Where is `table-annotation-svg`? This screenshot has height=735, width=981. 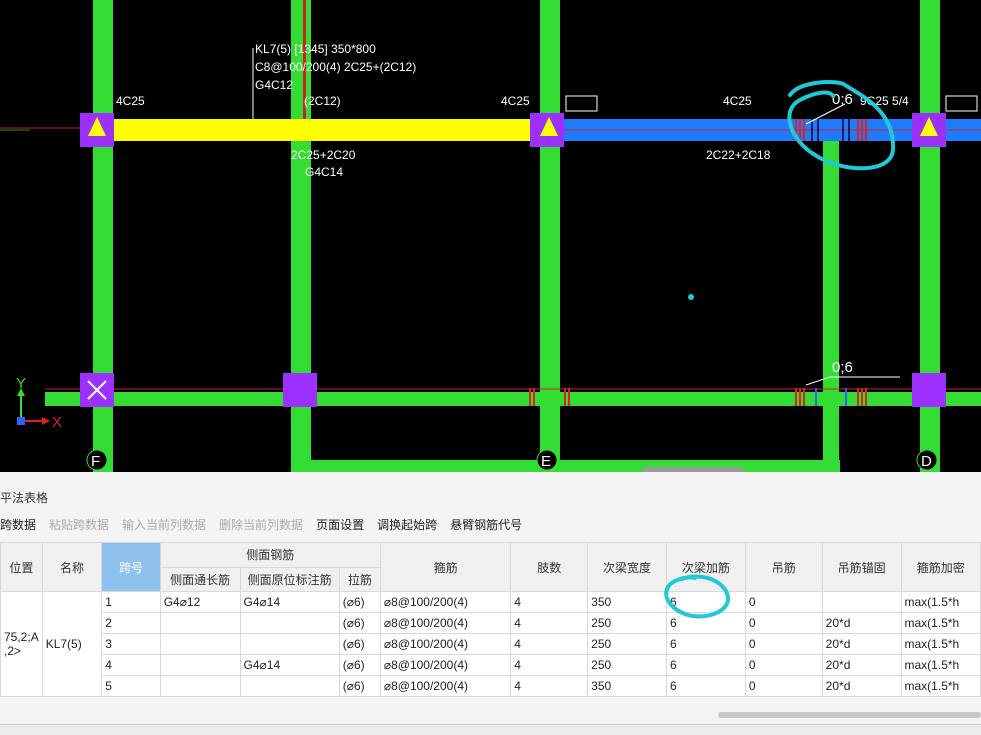
table-annotation-svg is located at coordinates (697, 596).